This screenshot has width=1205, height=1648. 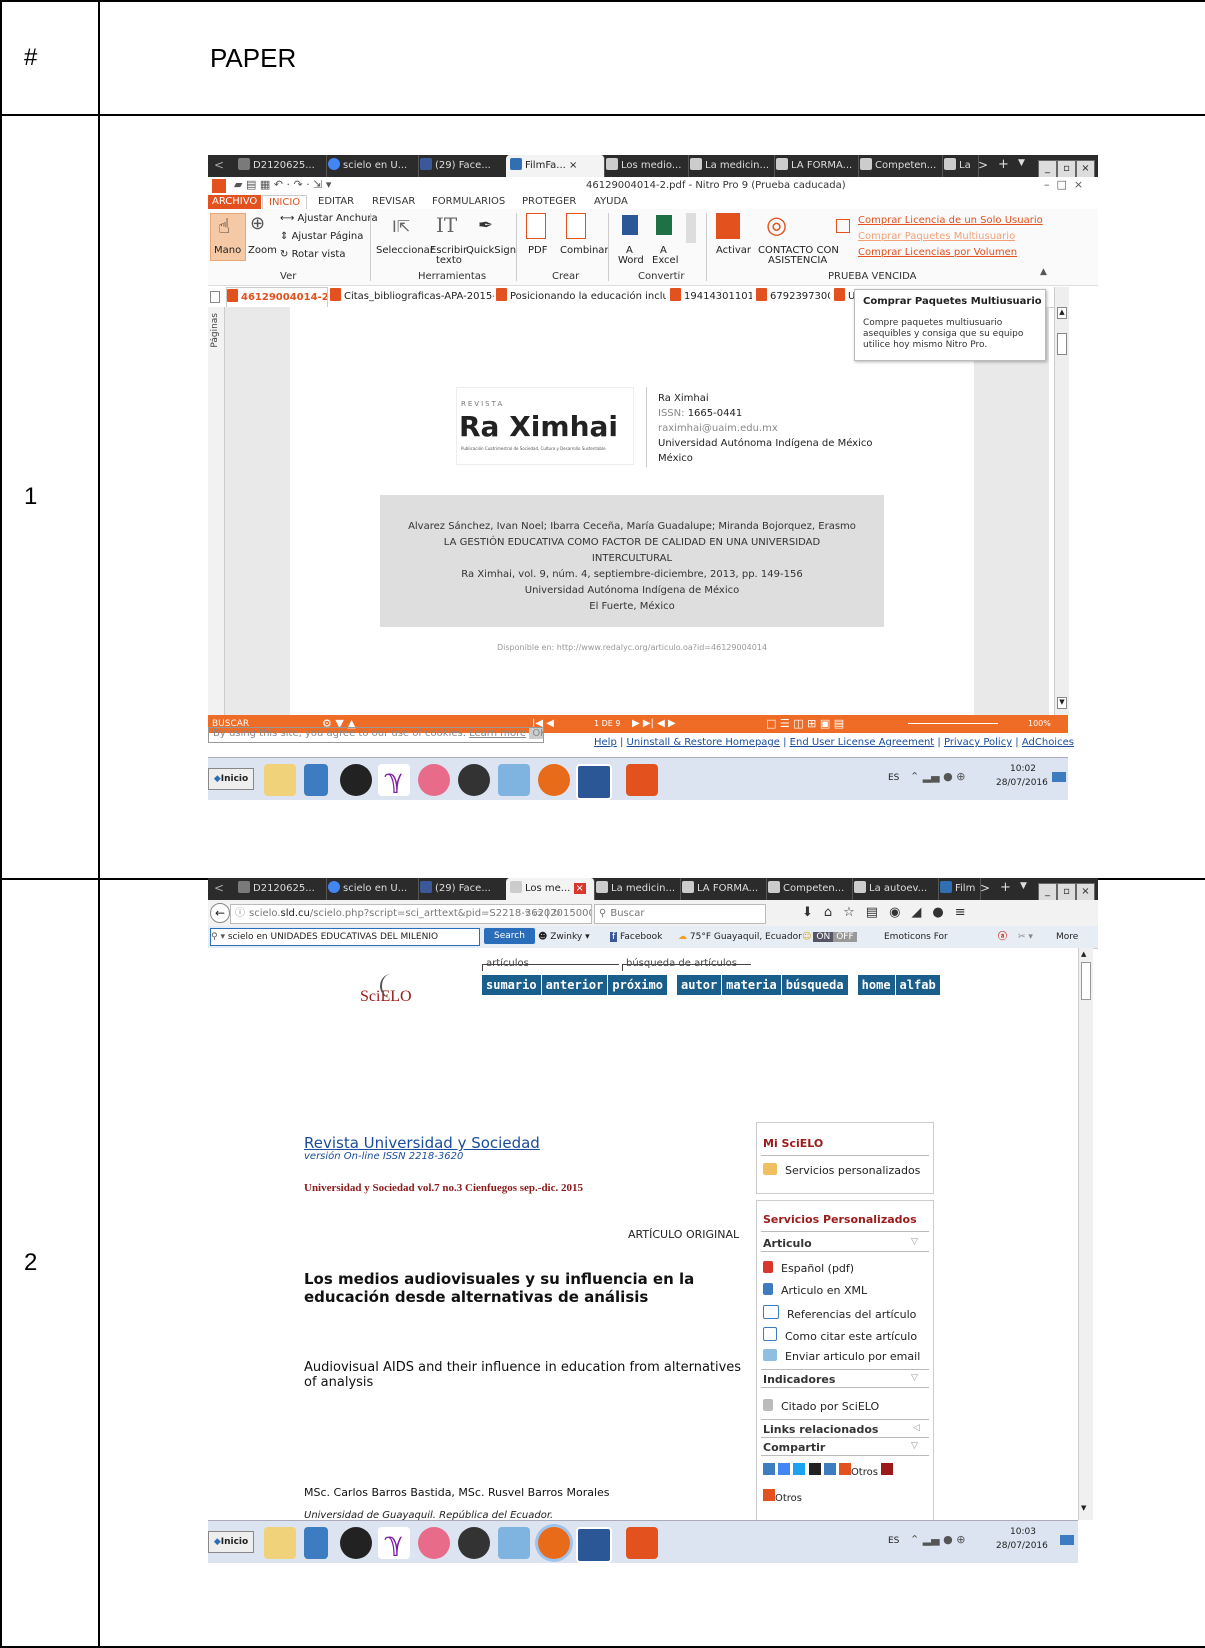 I want to click on file-explorer-icon, so click(x=280, y=1543).